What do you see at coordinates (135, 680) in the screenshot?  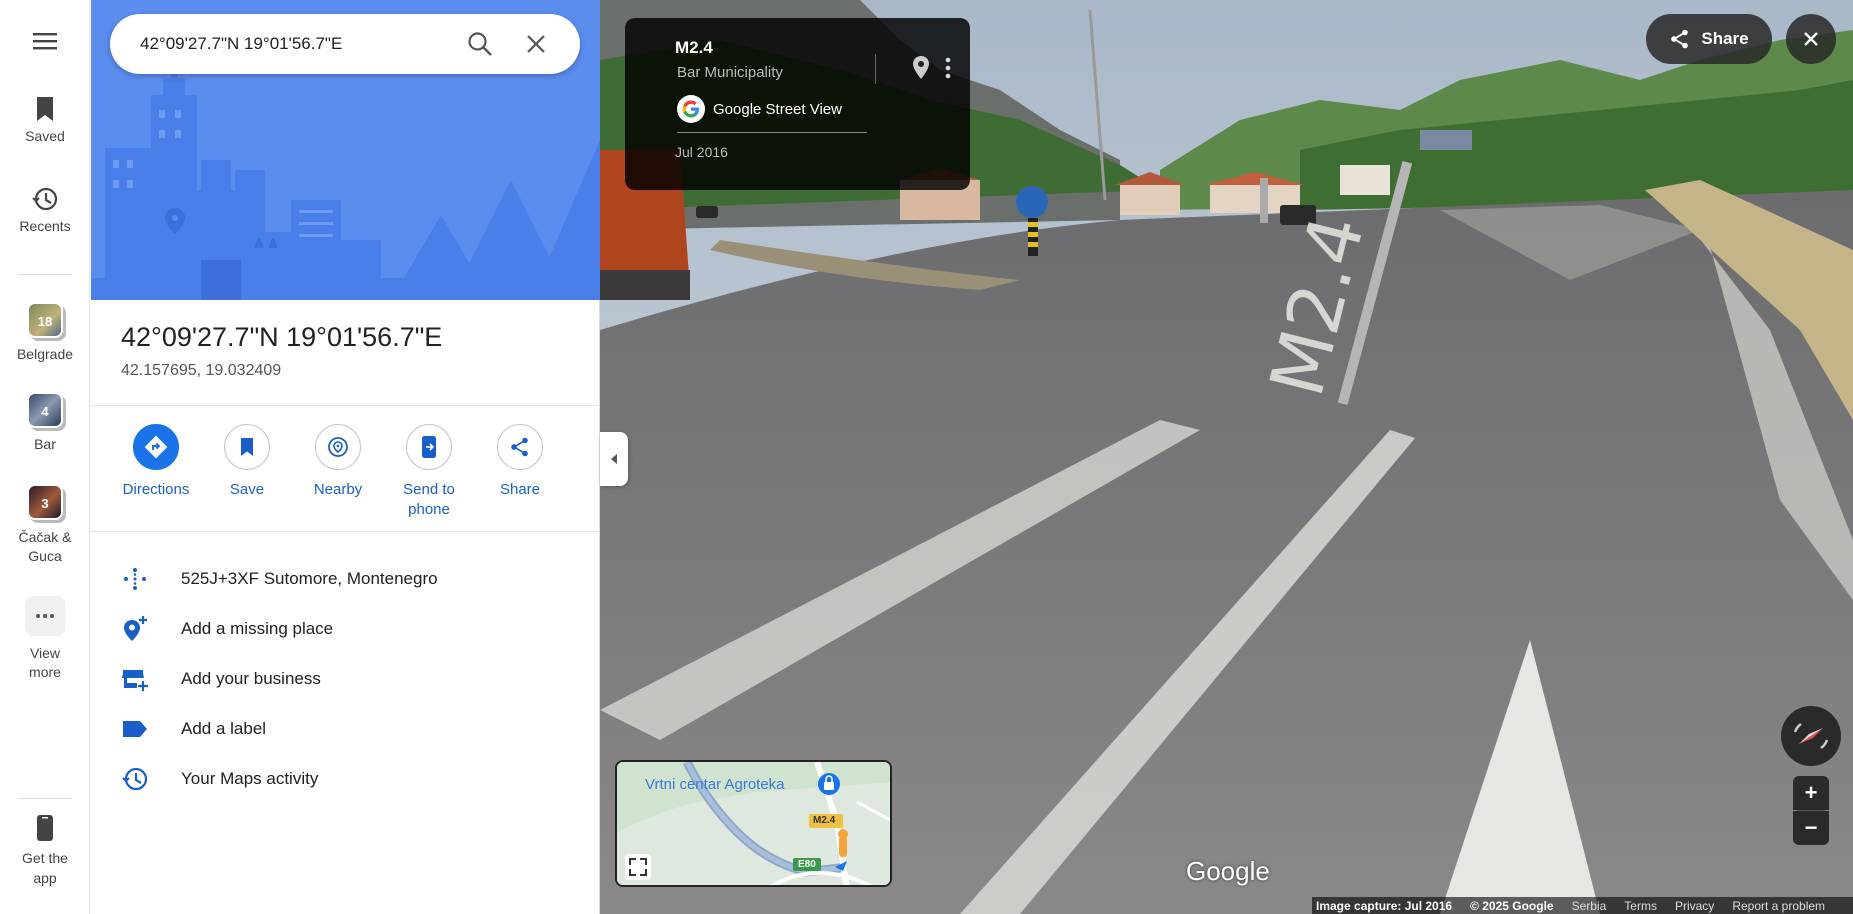 I see `add-business-icon` at bounding box center [135, 680].